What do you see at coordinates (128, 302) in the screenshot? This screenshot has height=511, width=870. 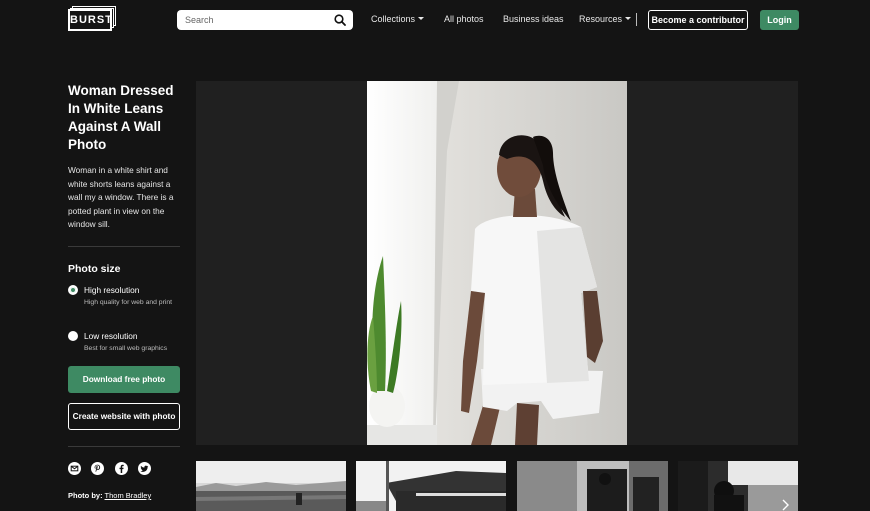 I see `option-sublabel: High quality for web and print` at bounding box center [128, 302].